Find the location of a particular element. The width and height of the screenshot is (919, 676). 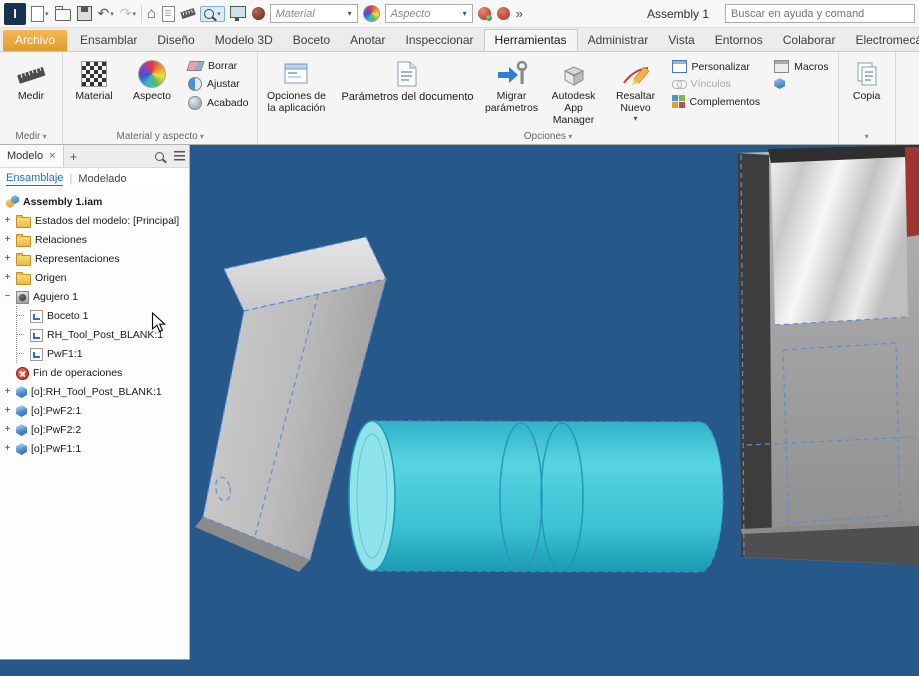

macros-button: Macros is located at coordinates (801, 66).